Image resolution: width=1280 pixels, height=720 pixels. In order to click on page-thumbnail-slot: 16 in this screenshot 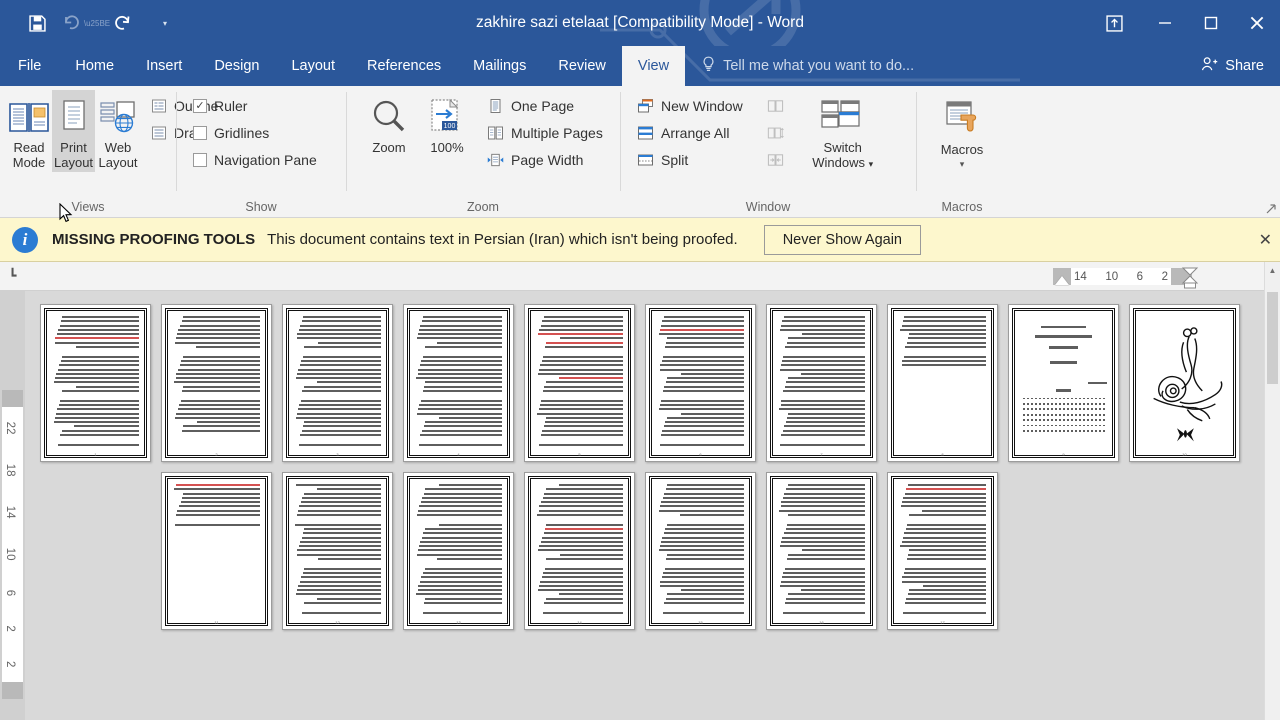, I will do `click(821, 551)`.